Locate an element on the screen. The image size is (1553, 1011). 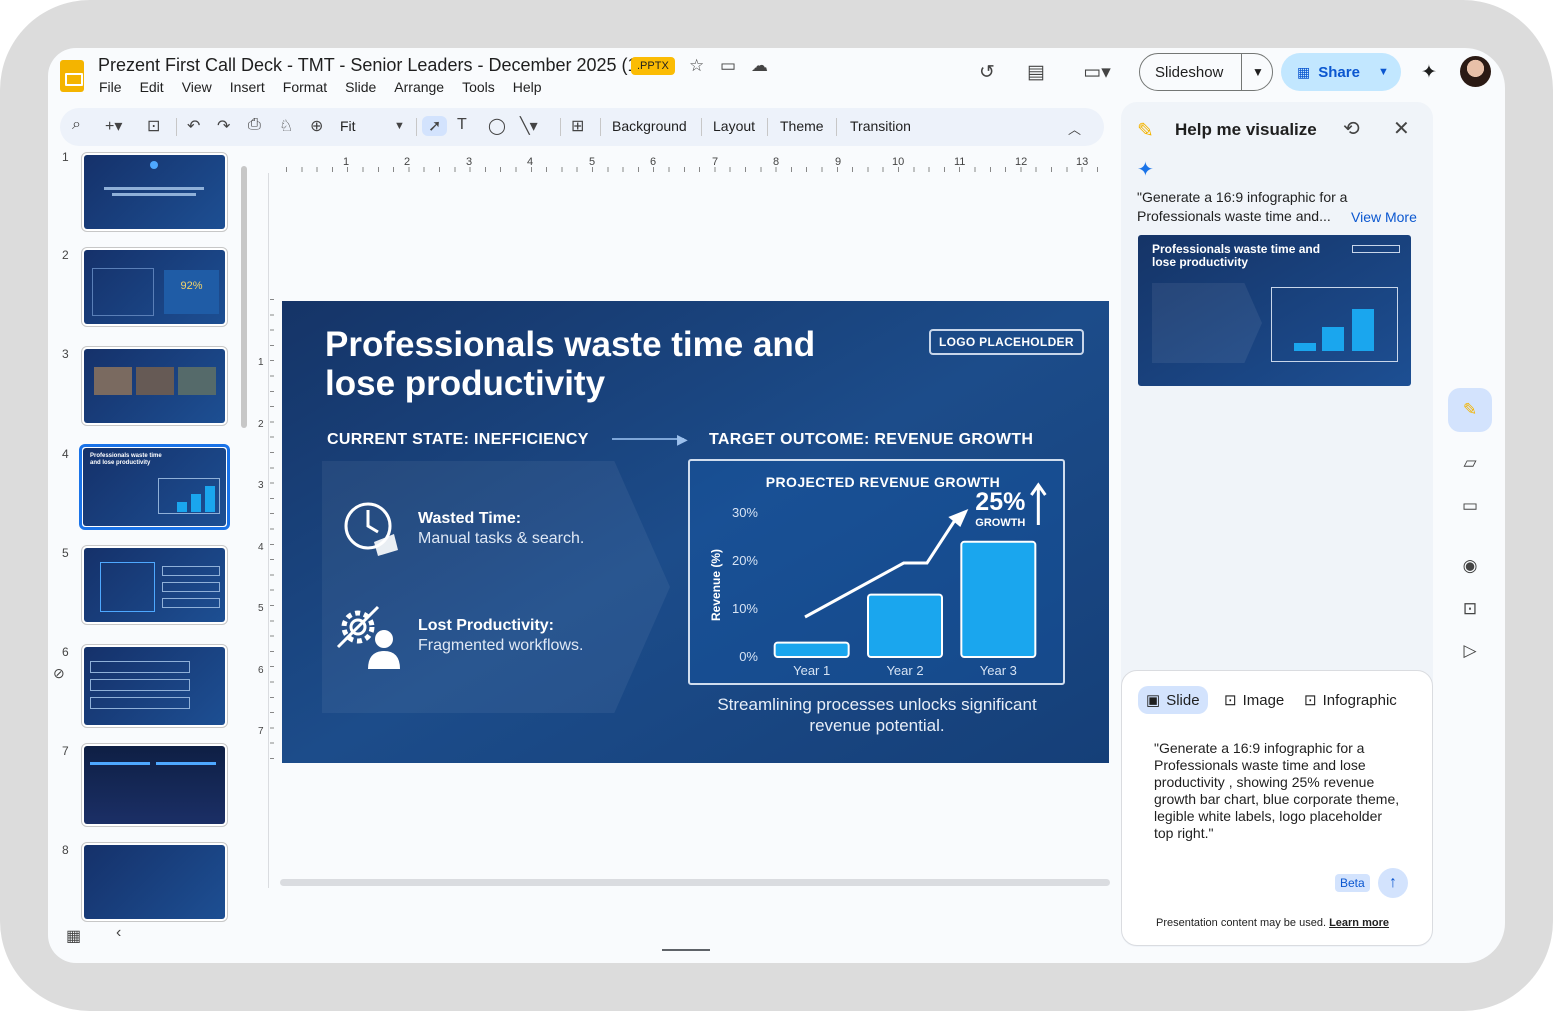
keep-icon: ▱ is located at coordinates (1470, 463).